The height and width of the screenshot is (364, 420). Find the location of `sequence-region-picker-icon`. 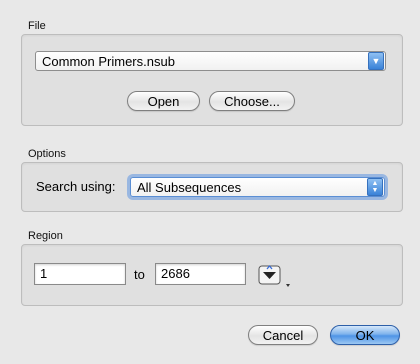

sequence-region-picker-icon is located at coordinates (275, 277).